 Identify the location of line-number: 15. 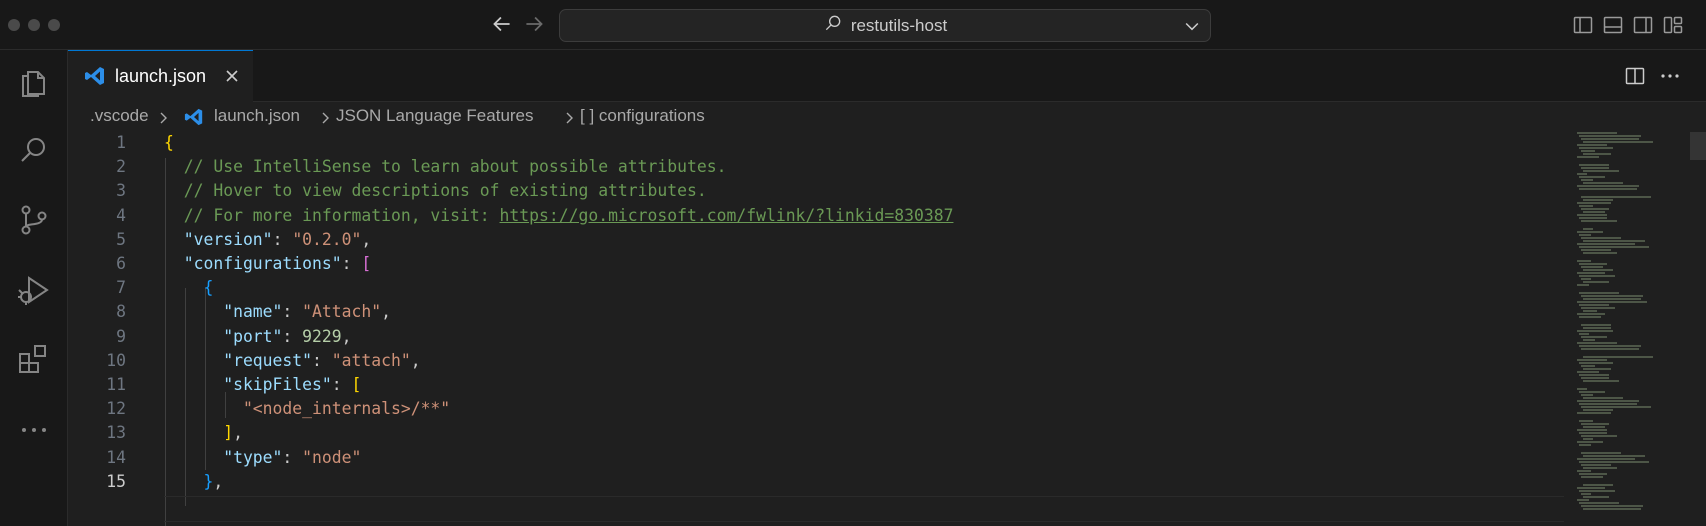
(116, 481).